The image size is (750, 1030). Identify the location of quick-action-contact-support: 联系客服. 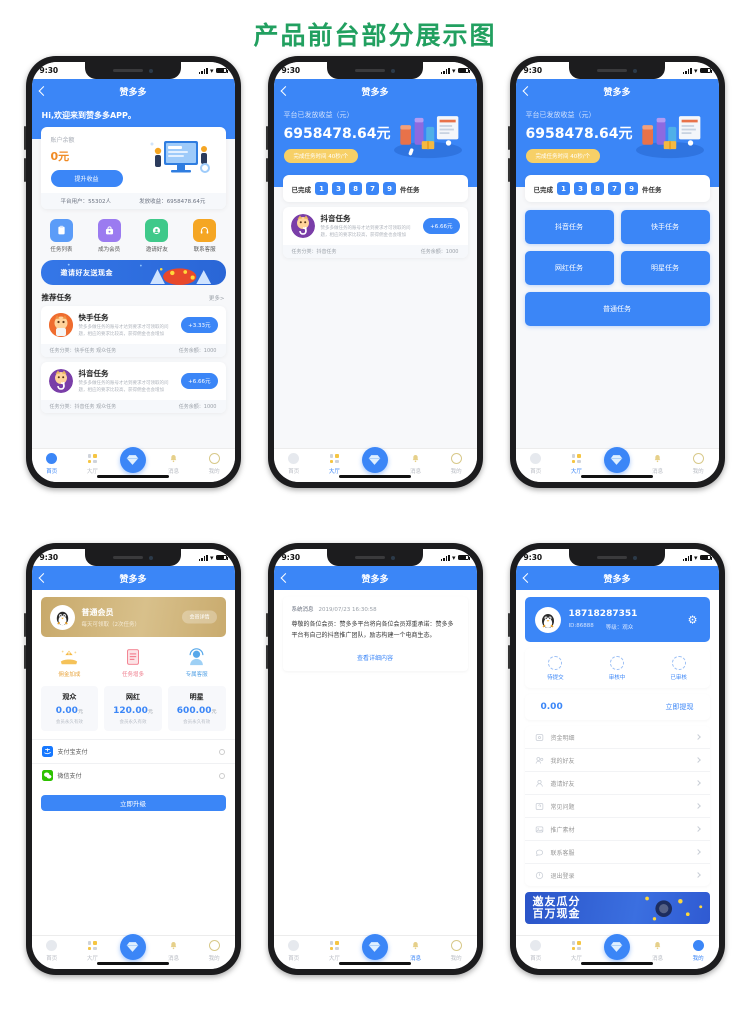
(205, 236).